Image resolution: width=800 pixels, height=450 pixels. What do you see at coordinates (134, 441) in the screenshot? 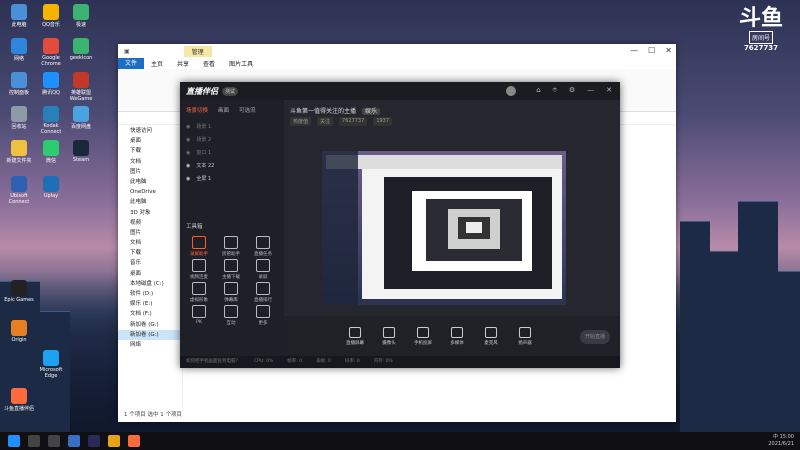
I see `streaming-app-taskbar-icon` at bounding box center [134, 441].